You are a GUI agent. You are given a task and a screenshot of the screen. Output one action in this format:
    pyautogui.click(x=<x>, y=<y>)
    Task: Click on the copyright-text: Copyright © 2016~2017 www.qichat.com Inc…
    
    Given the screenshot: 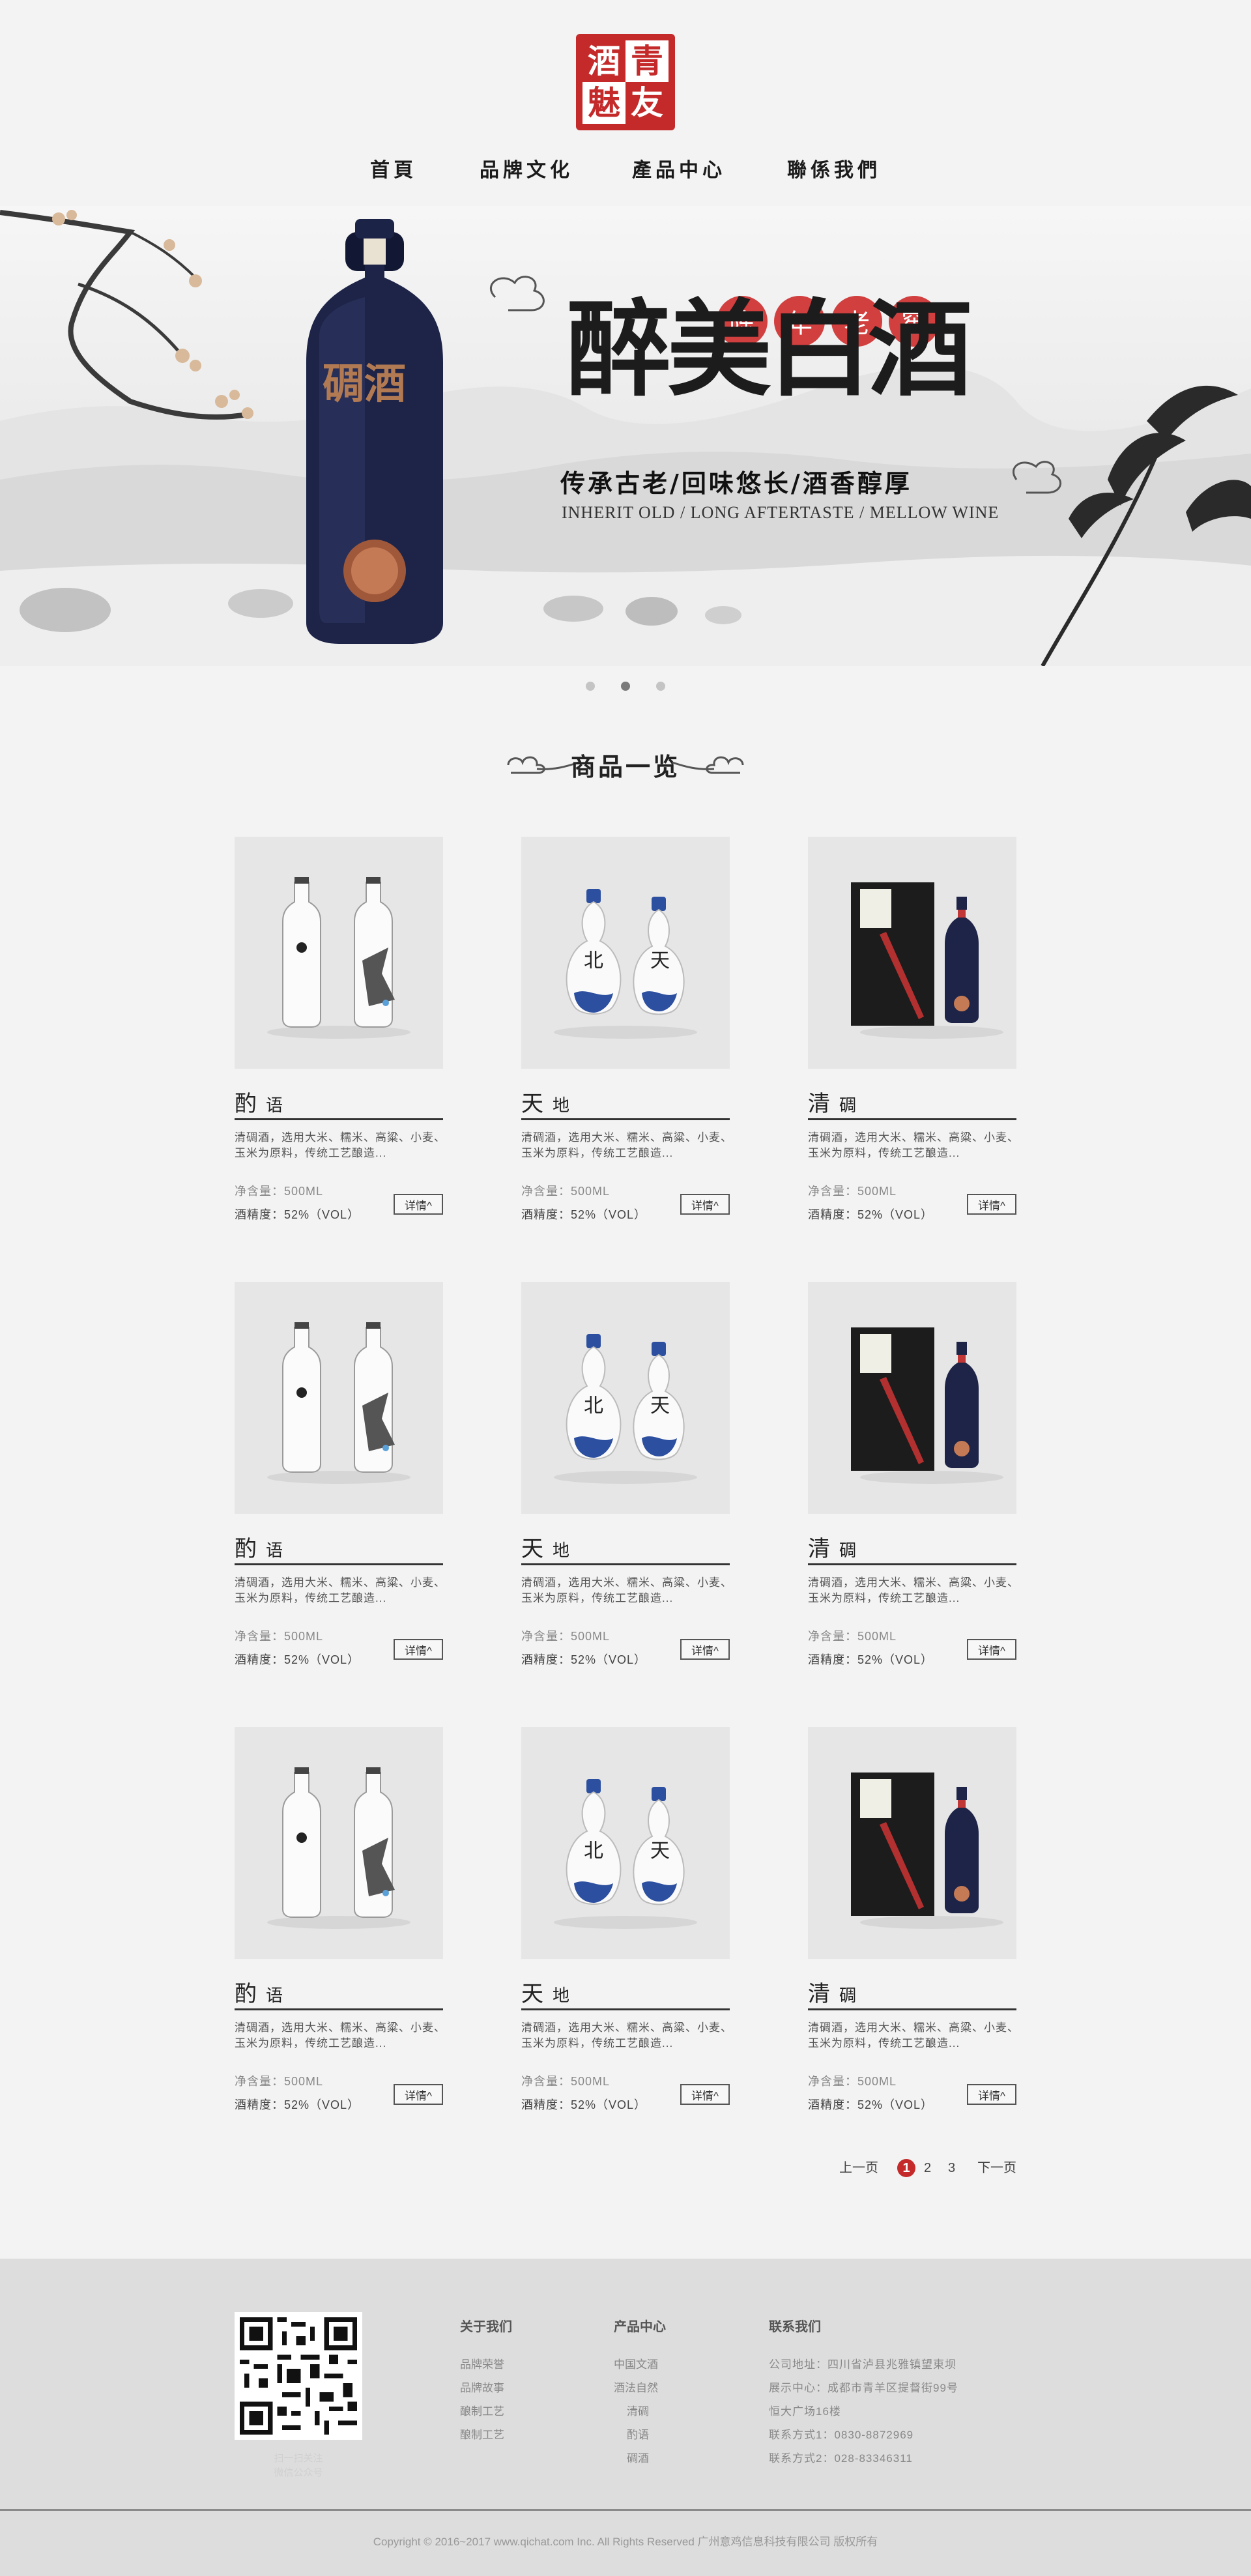 What is the action you would take?
    pyautogui.click(x=625, y=2542)
    